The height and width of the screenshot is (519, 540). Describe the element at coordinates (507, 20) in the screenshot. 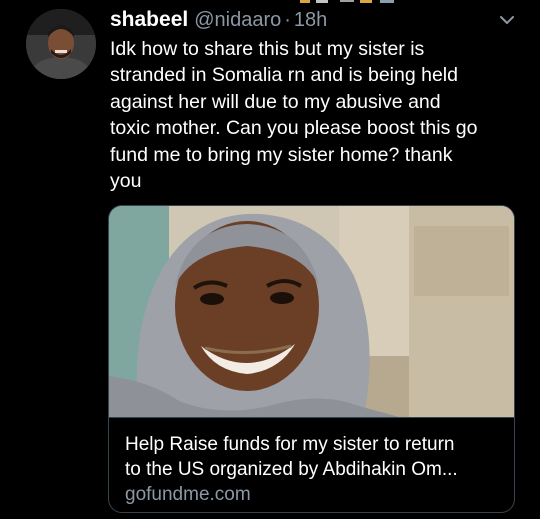

I see `chevron-down-icon` at that location.